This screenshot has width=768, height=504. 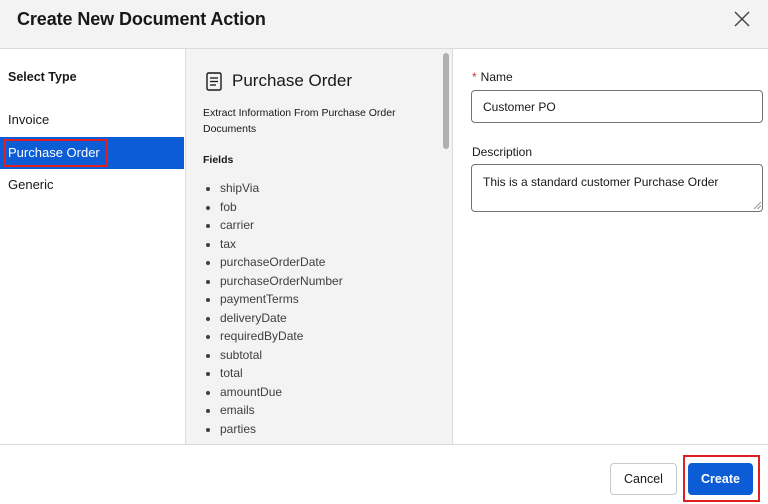 What do you see at coordinates (273, 262) in the screenshot?
I see `field-list-item: purchaseOrderDate` at bounding box center [273, 262].